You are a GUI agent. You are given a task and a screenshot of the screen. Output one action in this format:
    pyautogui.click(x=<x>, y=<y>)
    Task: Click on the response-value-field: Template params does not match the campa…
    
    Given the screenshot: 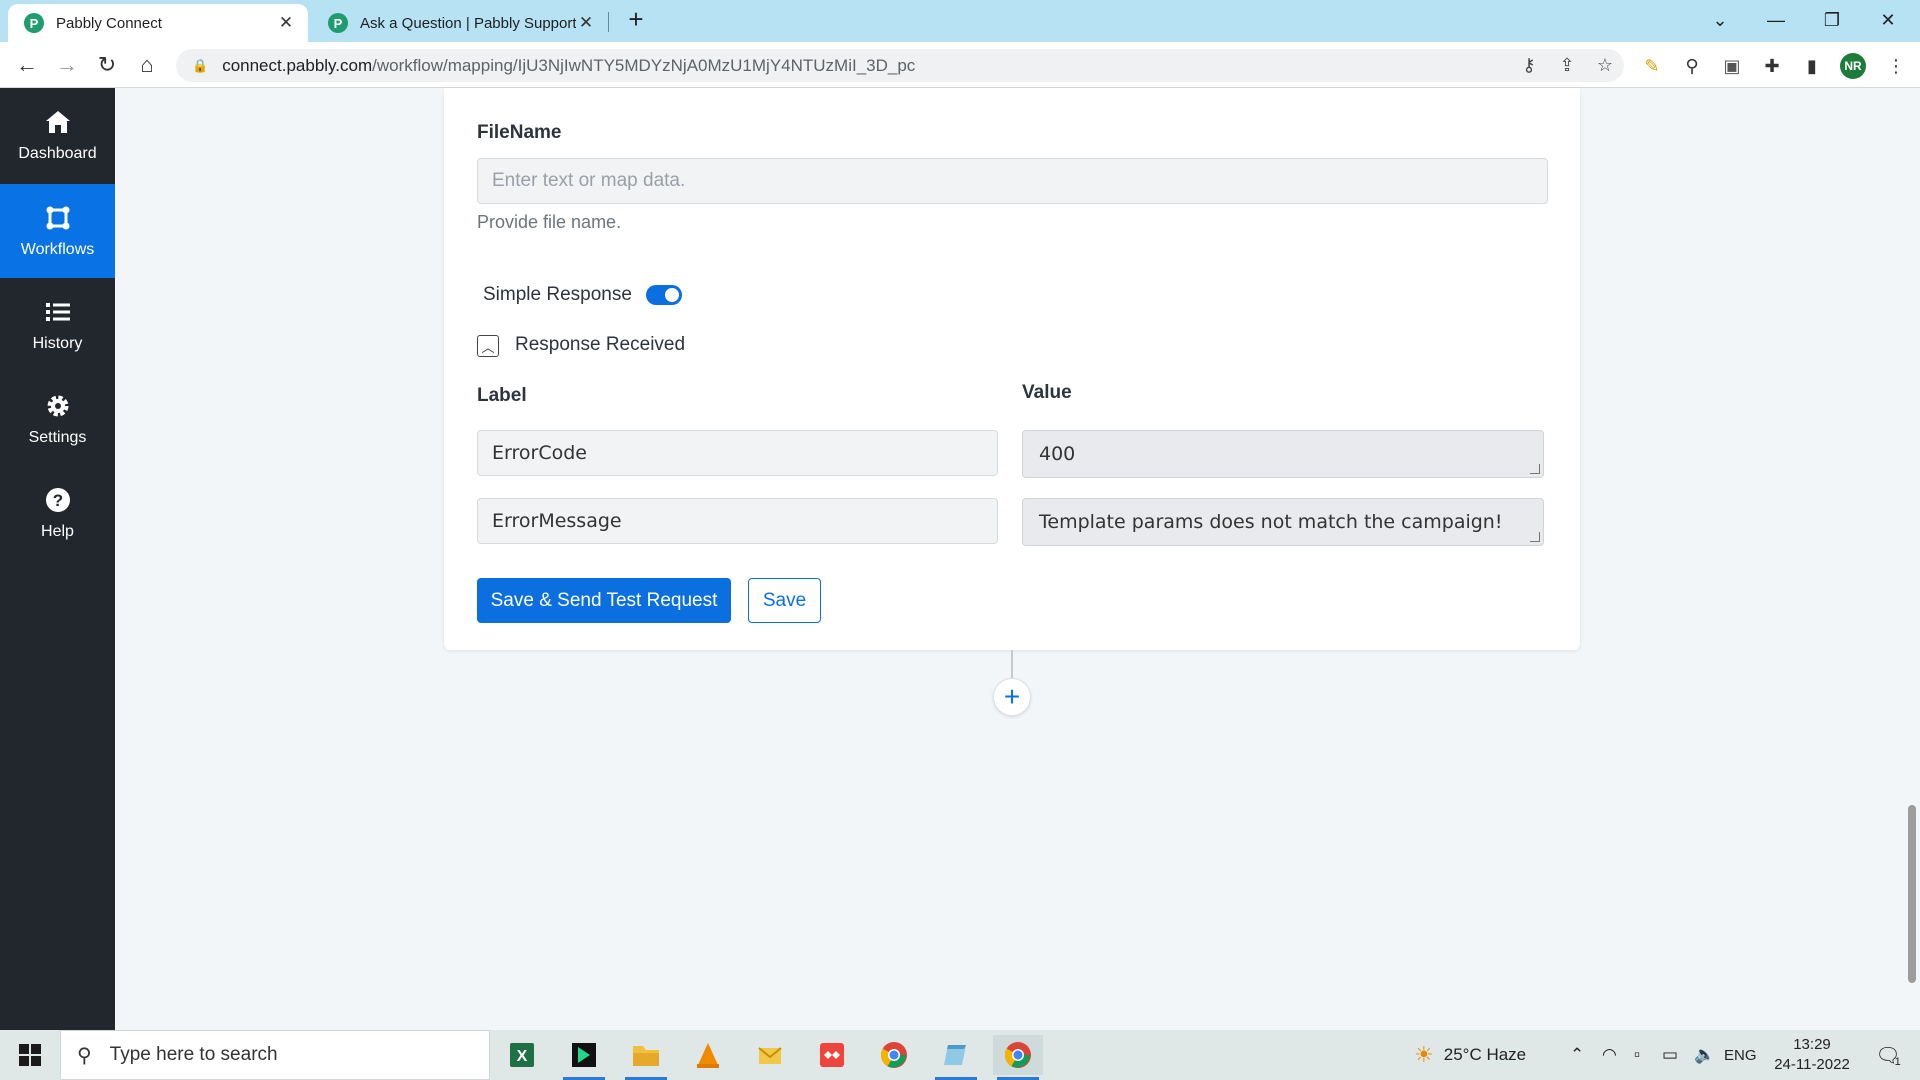 What is the action you would take?
    pyautogui.click(x=1283, y=522)
    